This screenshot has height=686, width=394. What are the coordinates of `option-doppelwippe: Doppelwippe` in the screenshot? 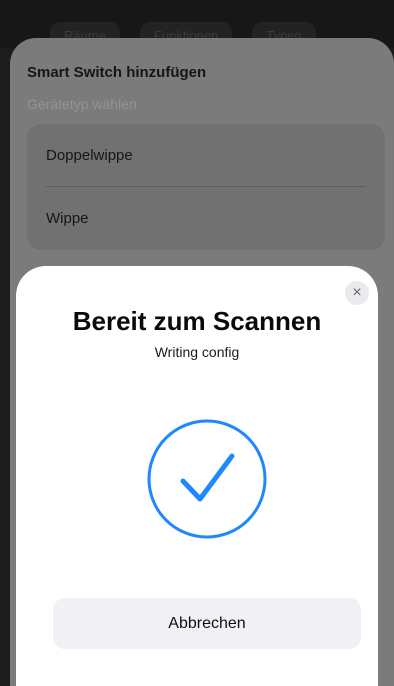 It's located at (206, 155).